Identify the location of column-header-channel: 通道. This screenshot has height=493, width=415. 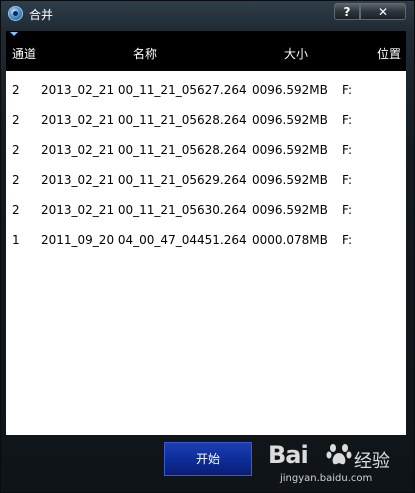
(24, 53).